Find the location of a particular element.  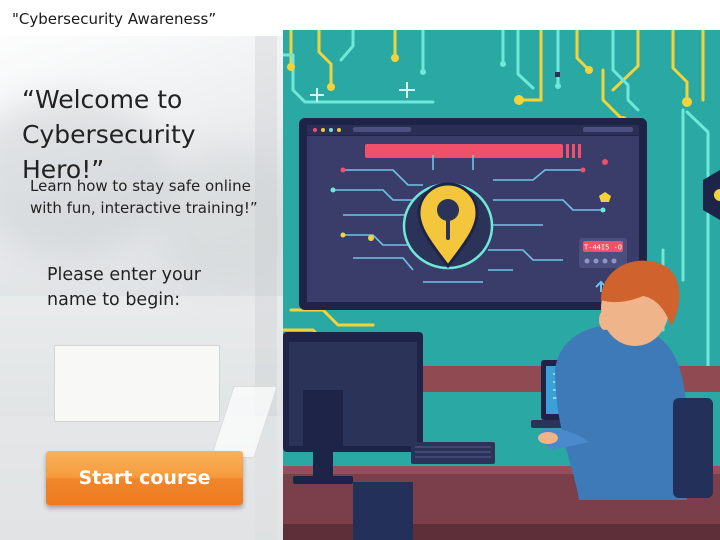

welcome-heading-line1: “Welcome to is located at coordinates (102, 99).